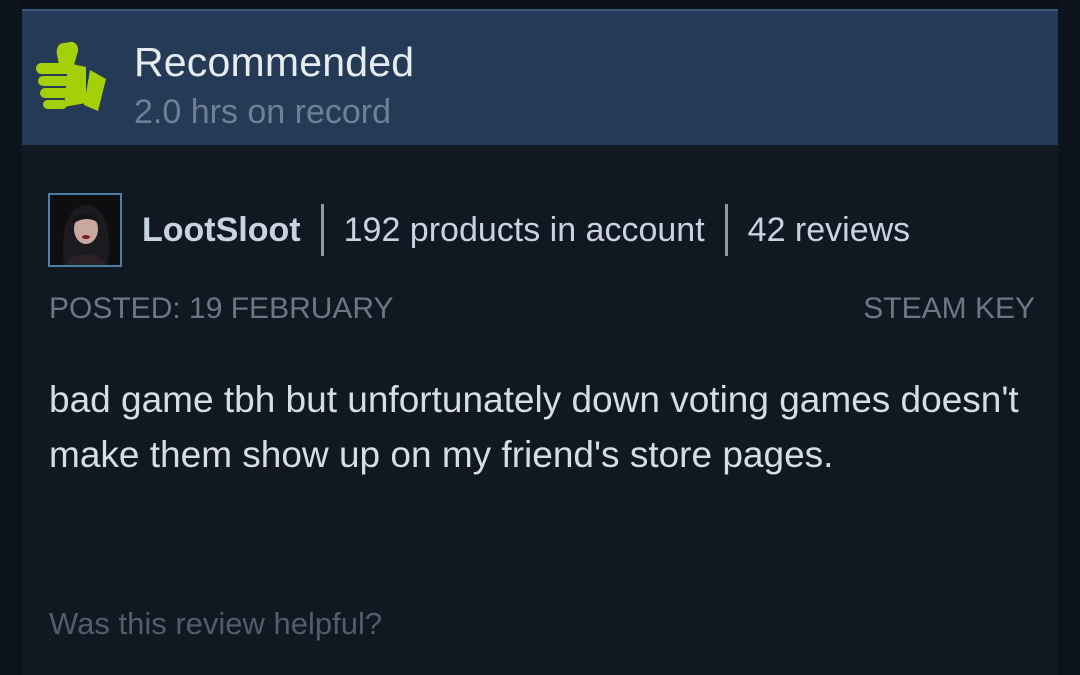 The image size is (1080, 675). Describe the element at coordinates (949, 308) in the screenshot. I see `product-source-label: STEAM KEY` at that location.